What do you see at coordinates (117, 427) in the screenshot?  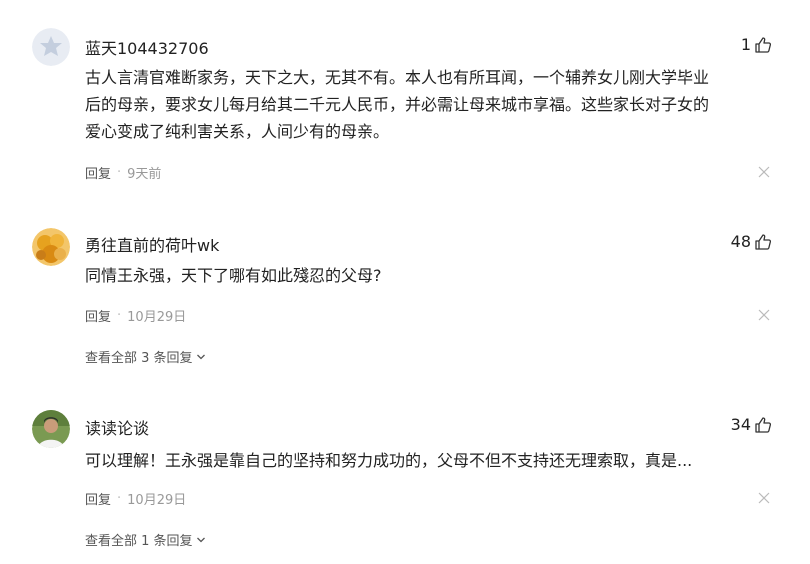 I see `comment-author: 读读论谈` at bounding box center [117, 427].